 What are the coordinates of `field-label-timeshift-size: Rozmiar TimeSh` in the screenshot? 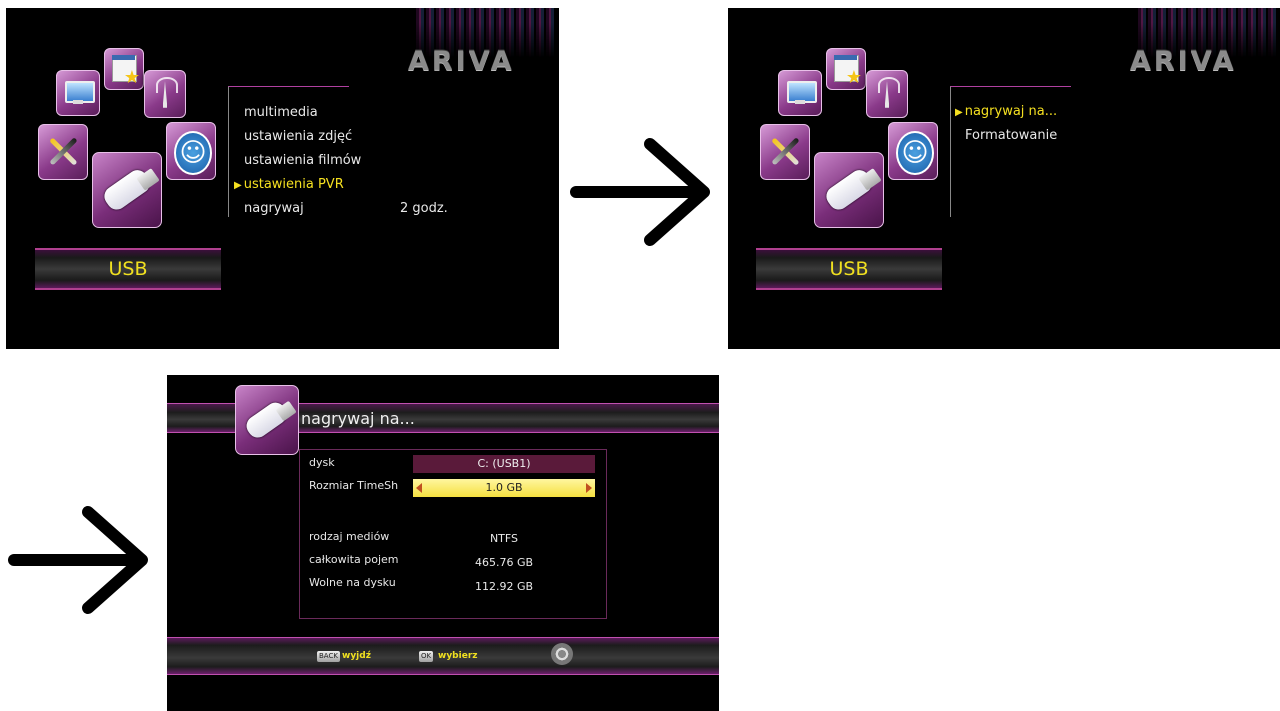 It's located at (354, 485).